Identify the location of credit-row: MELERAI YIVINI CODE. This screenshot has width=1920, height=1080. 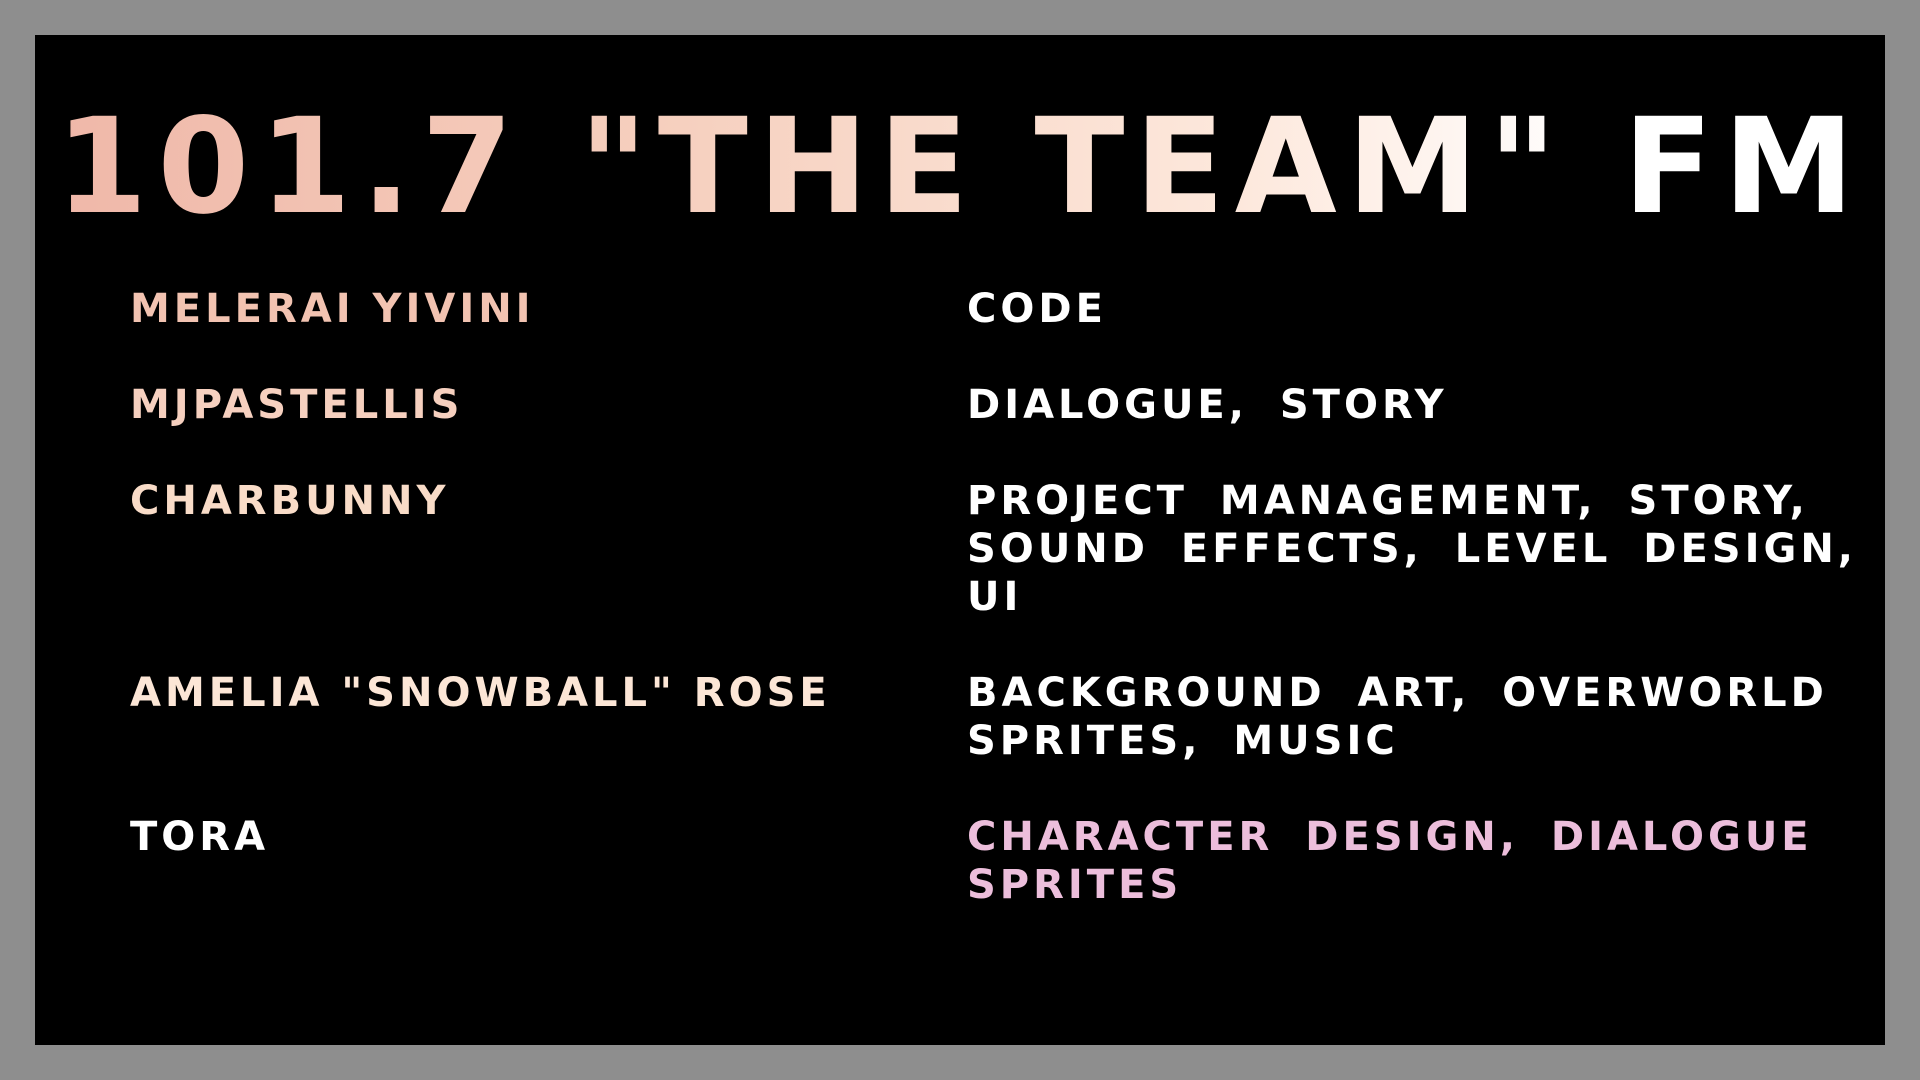
(1000, 309).